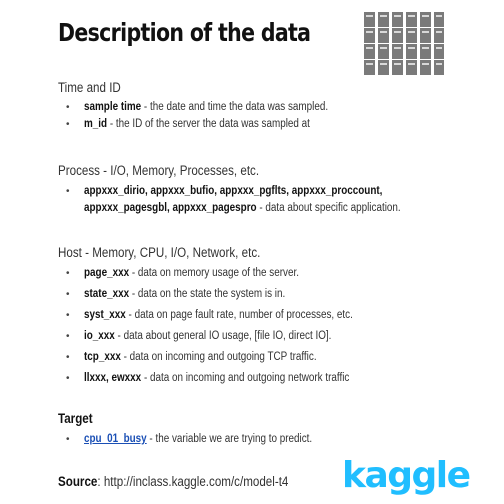 Image resolution: width=504 pixels, height=504 pixels. Describe the element at coordinates (404, 43) in the screenshot. I see `server-rack-icon` at that location.